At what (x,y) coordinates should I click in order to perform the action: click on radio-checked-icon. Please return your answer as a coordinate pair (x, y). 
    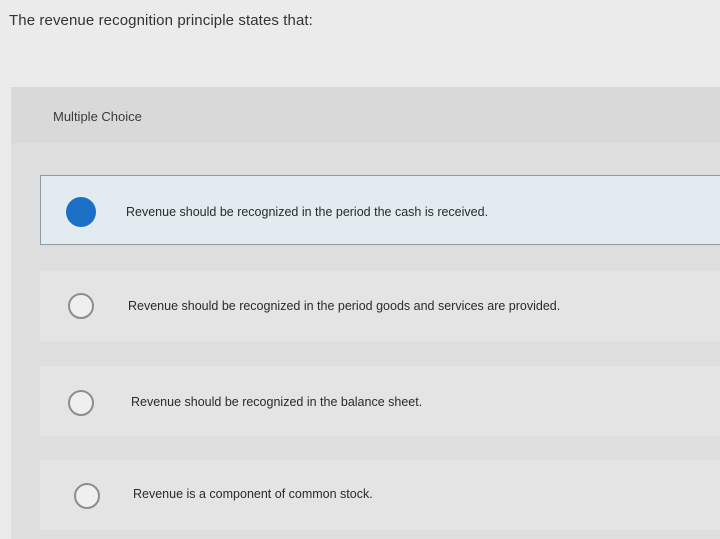
    Looking at the image, I should click on (81, 212).